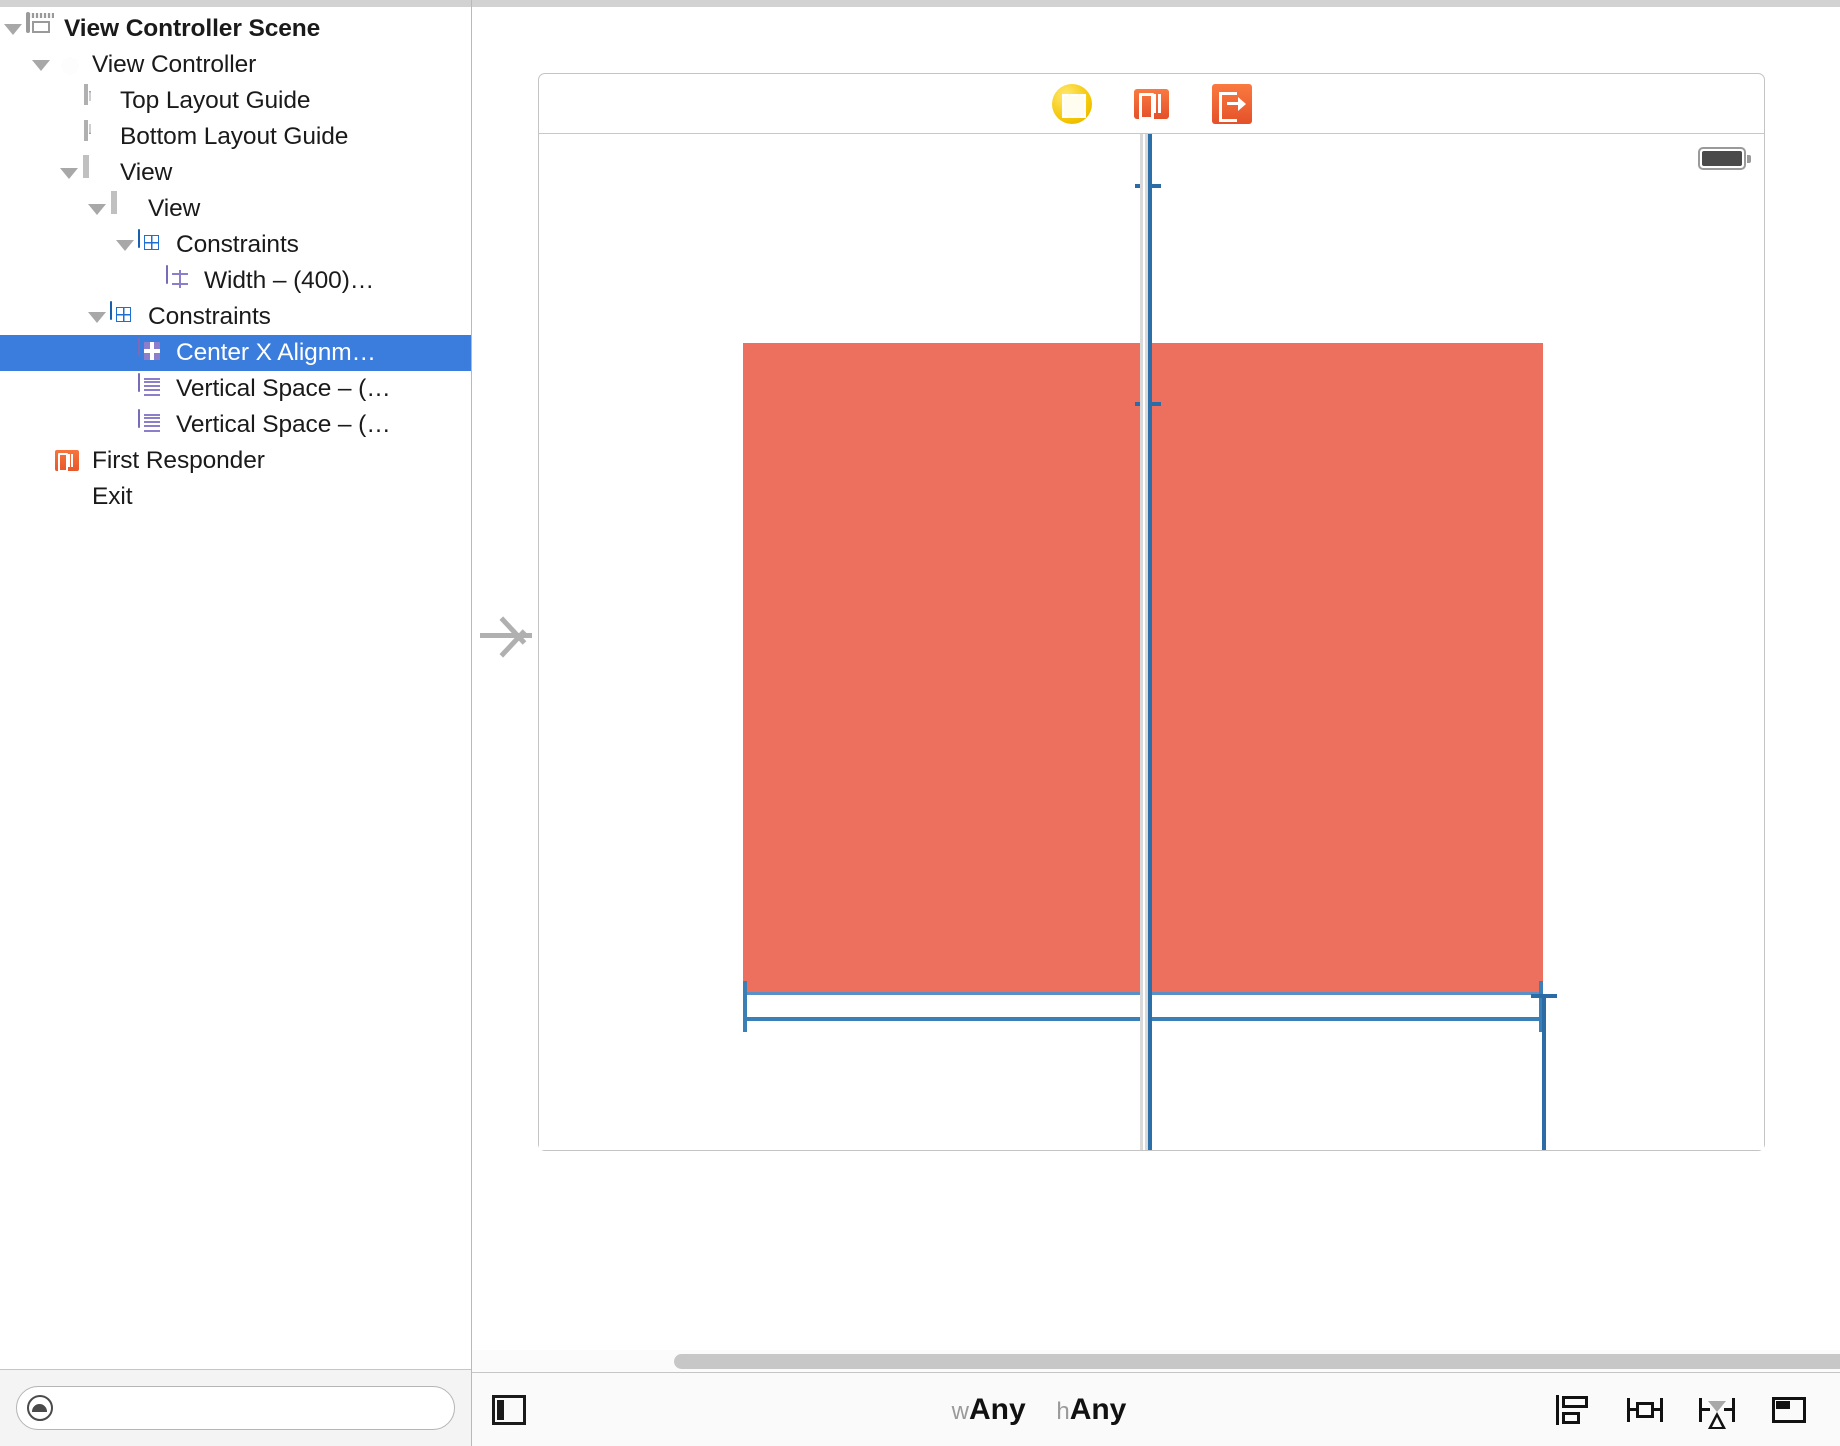  Describe the element at coordinates (997, 1409) in the screenshot. I see `size-class-width-value: Any` at that location.